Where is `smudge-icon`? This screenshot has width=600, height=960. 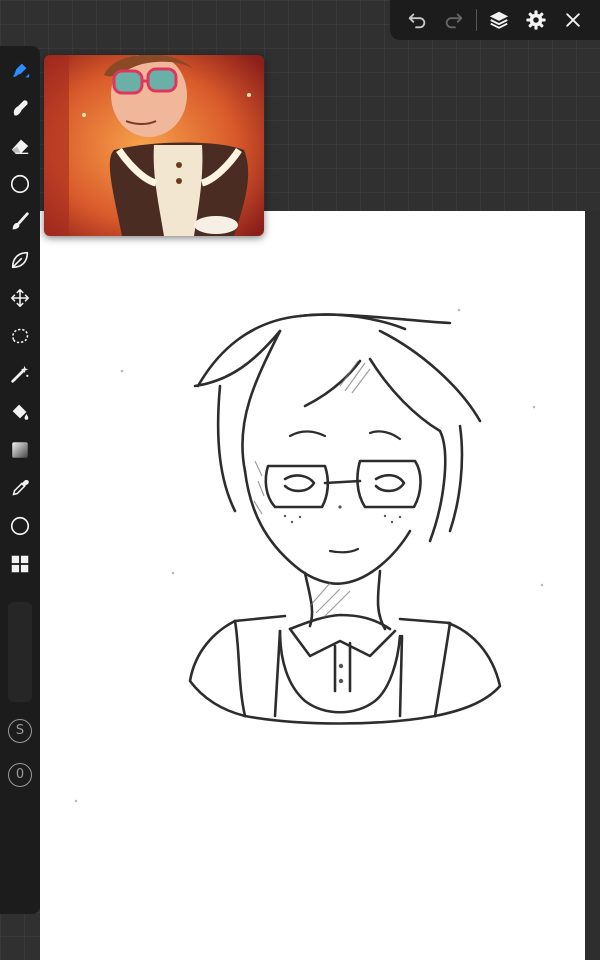
smudge-icon is located at coordinates (20, 108).